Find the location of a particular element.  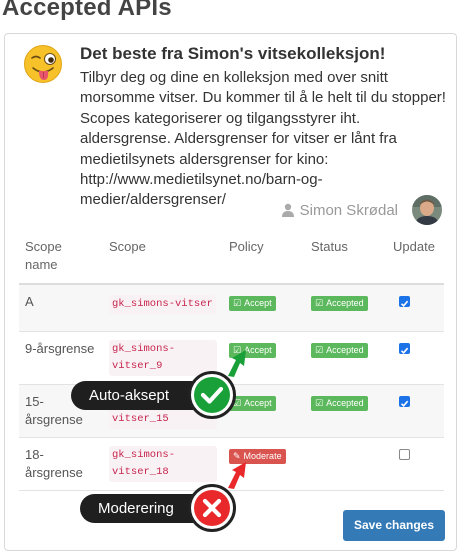

scope-name: 9-årsgrense is located at coordinates (61, 358).